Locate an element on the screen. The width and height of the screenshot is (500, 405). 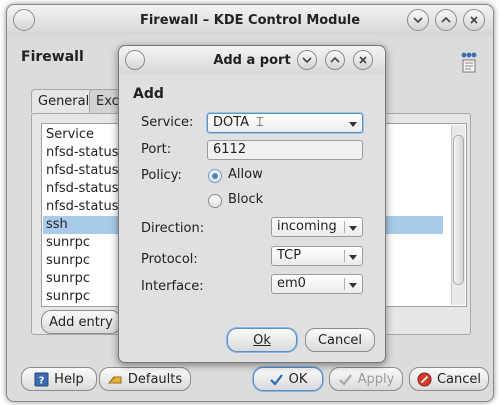
dialog-maximize-button is located at coordinates (335, 60).